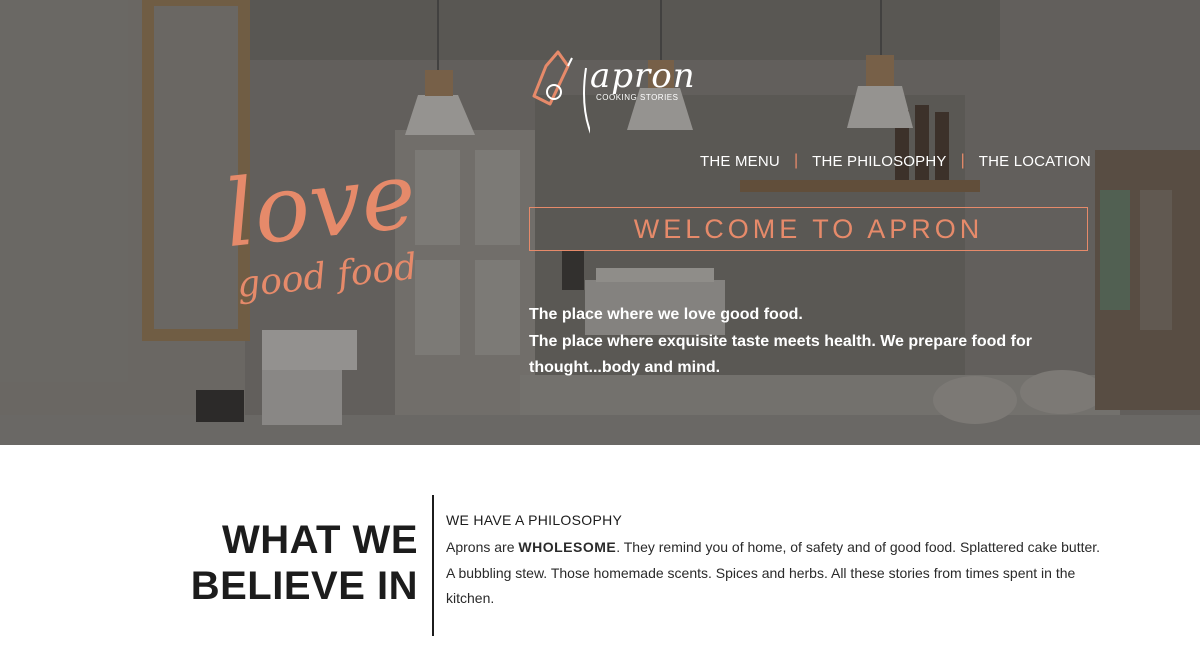 The height and width of the screenshot is (651, 1200). What do you see at coordinates (561, 92) in the screenshot?
I see `apron-logo-icon` at bounding box center [561, 92].